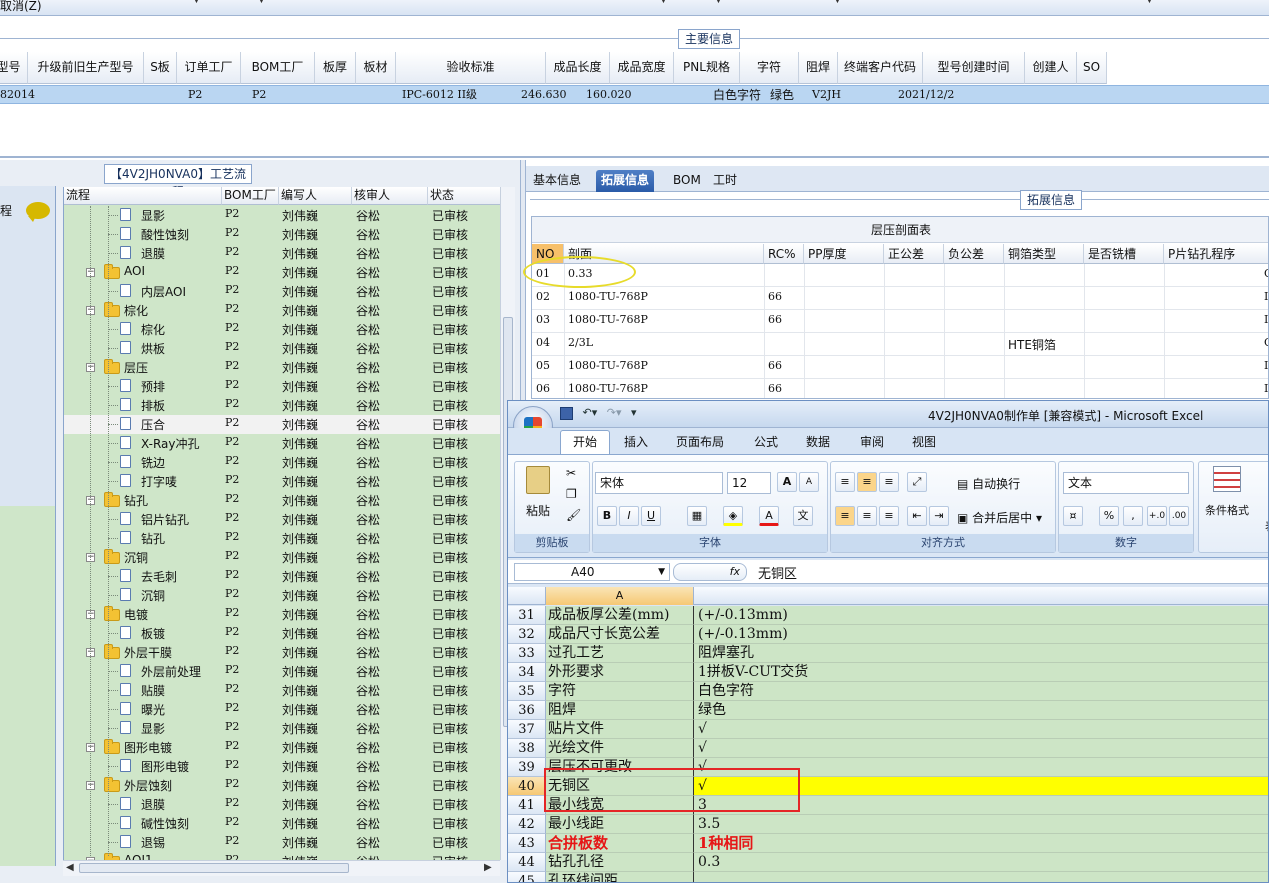 The image size is (1269, 883). Describe the element at coordinates (592, 572) in the screenshot. I see `name-box: A40 ▼` at that location.